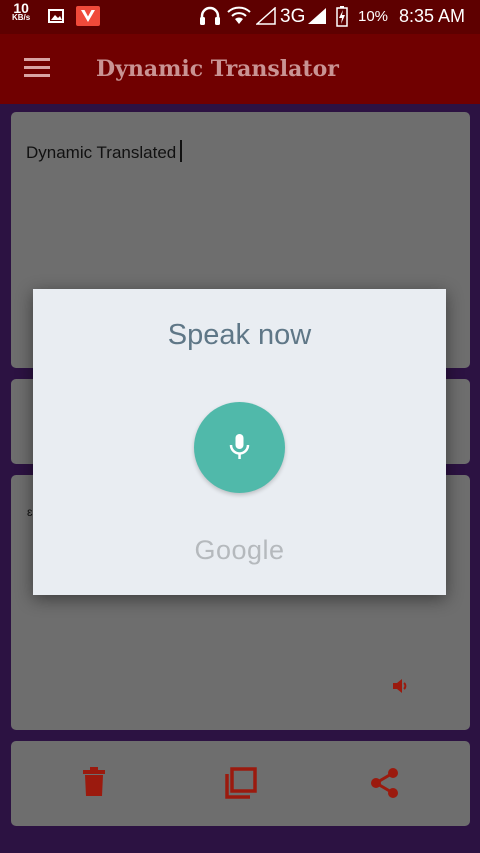 This screenshot has height=853, width=480. What do you see at coordinates (217, 69) in the screenshot?
I see `app-title: Dynamic Translator` at bounding box center [217, 69].